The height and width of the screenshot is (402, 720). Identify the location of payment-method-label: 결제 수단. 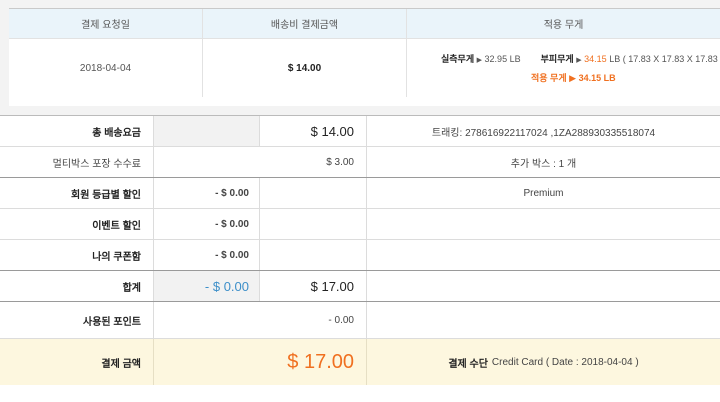
(468, 364).